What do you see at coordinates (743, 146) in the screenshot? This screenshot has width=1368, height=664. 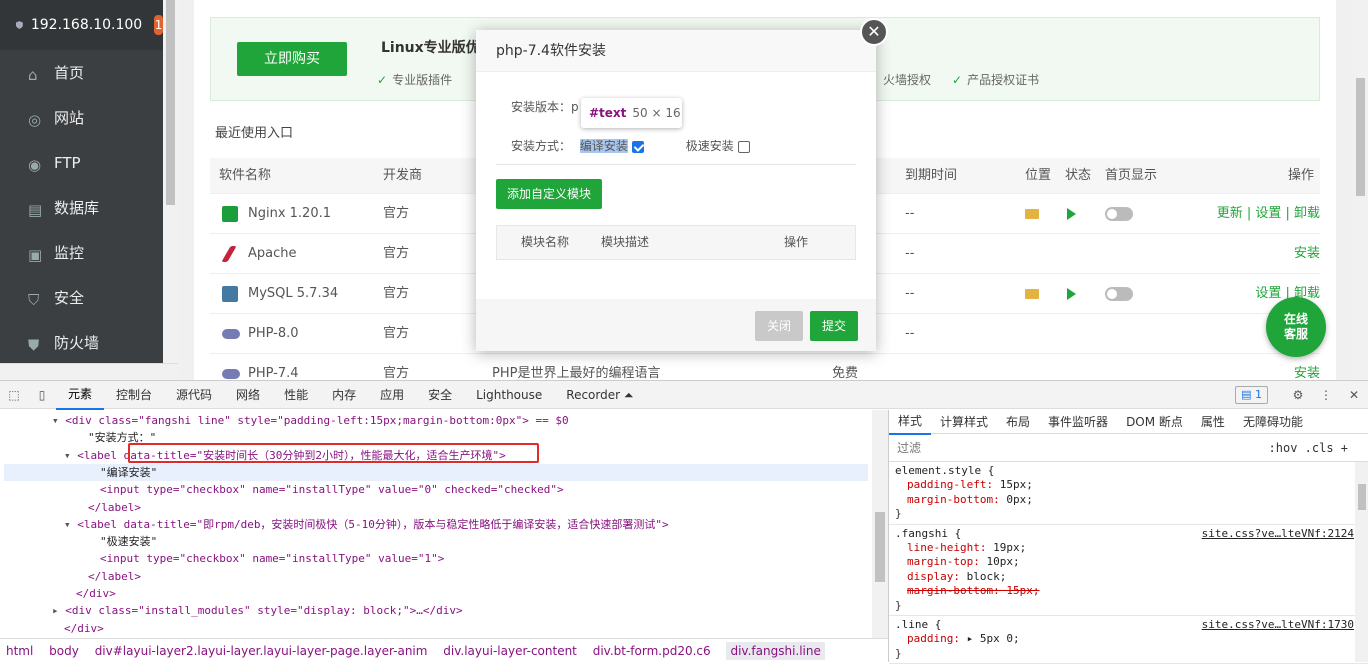 I see `fast-install-checkbox` at bounding box center [743, 146].